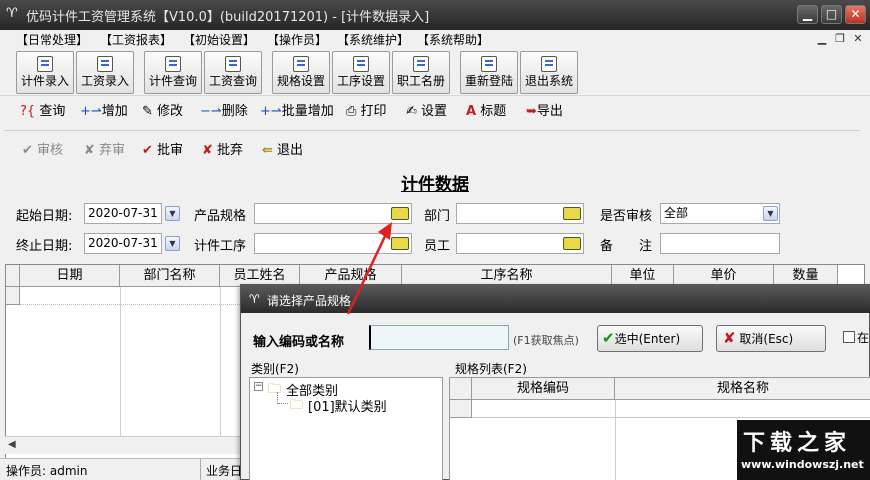 The width and height of the screenshot is (870, 480). Describe the element at coordinates (822, 38) in the screenshot. I see `mdi-minimize-icon: ▁` at that location.